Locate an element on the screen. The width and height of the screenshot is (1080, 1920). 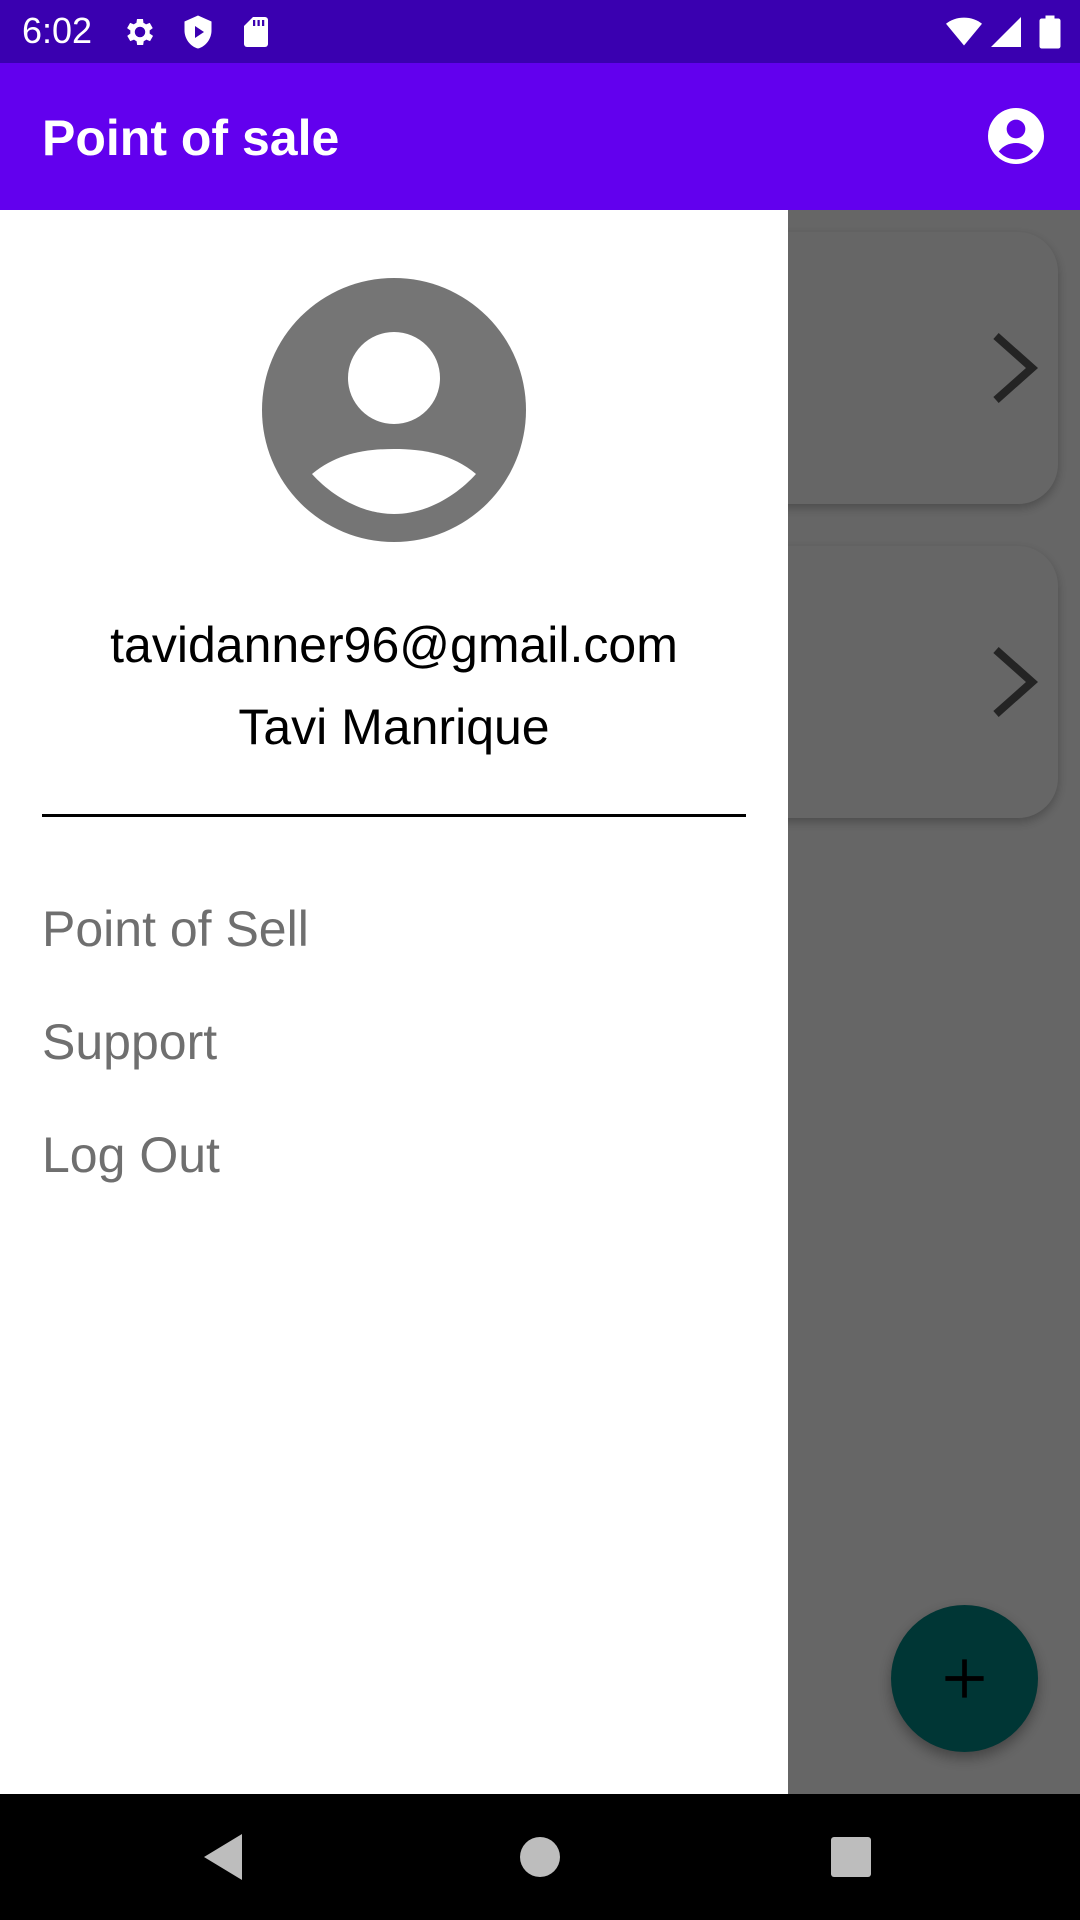
back-triangle-icon is located at coordinates (225, 1857).